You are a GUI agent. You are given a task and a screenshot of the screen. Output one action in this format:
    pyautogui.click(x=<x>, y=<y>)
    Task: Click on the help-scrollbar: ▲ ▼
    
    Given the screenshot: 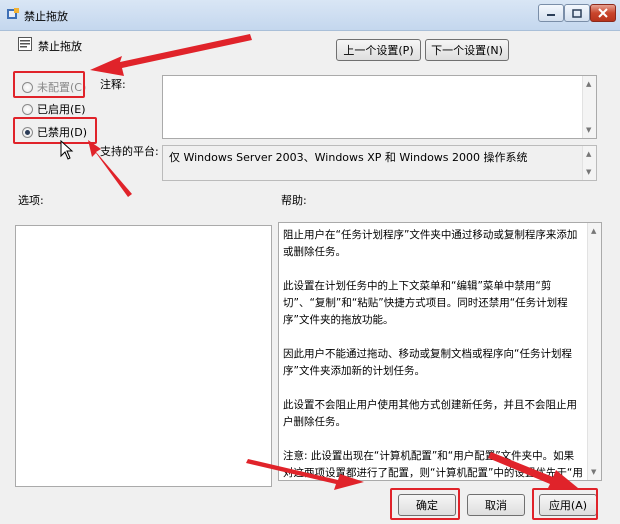 What is the action you would take?
    pyautogui.click(x=594, y=351)
    